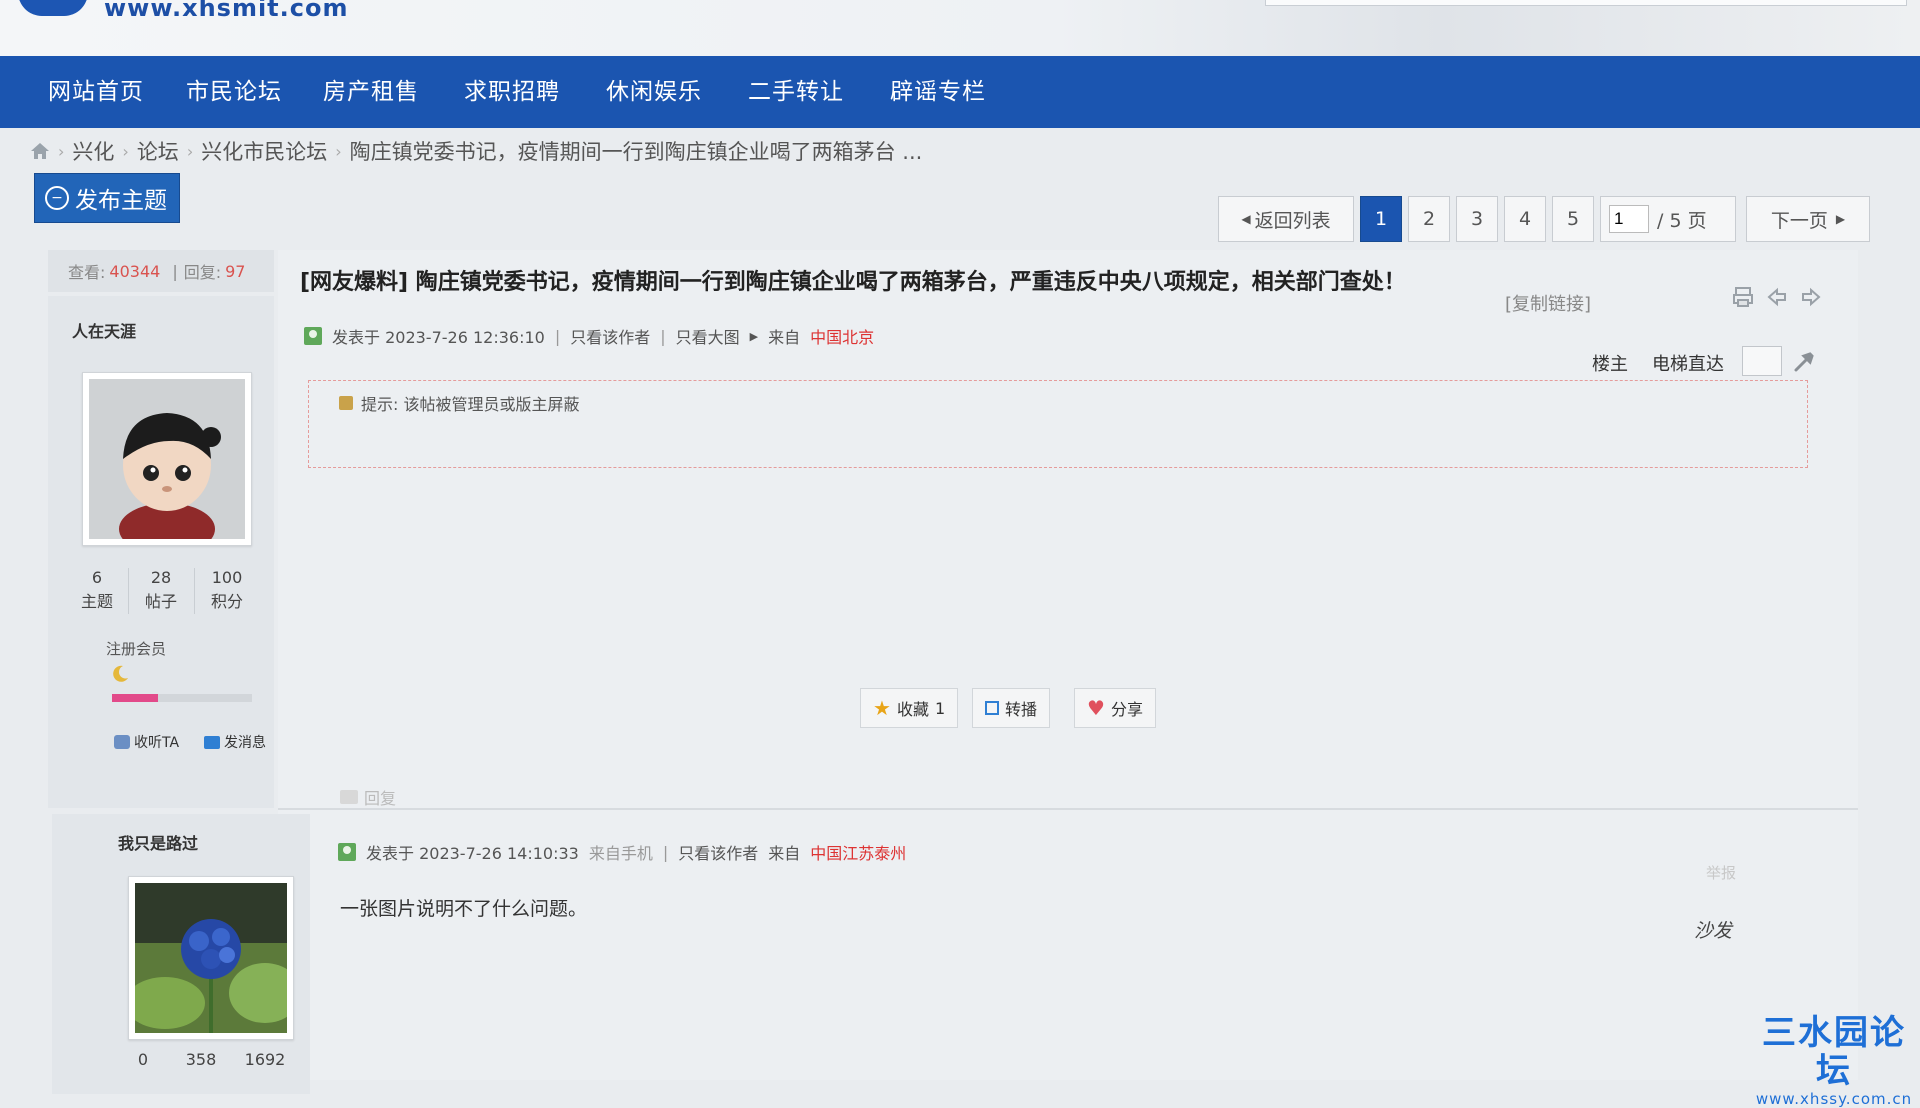  I want to click on watermark-url: www.xhssy.com.cn, so click(1834, 1099).